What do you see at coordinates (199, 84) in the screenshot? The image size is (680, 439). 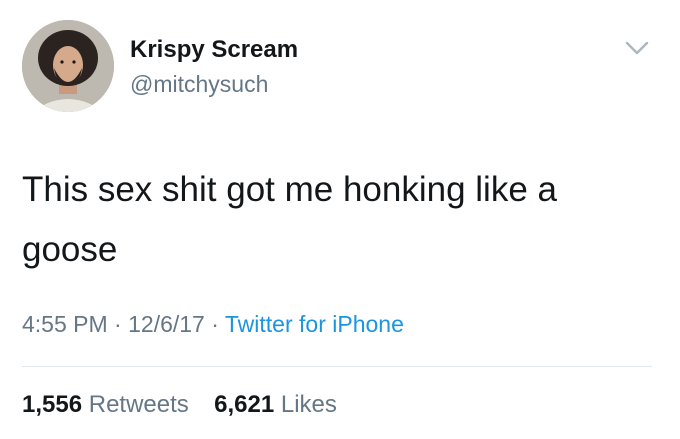 I see `author-handle: @mitchysuch` at bounding box center [199, 84].